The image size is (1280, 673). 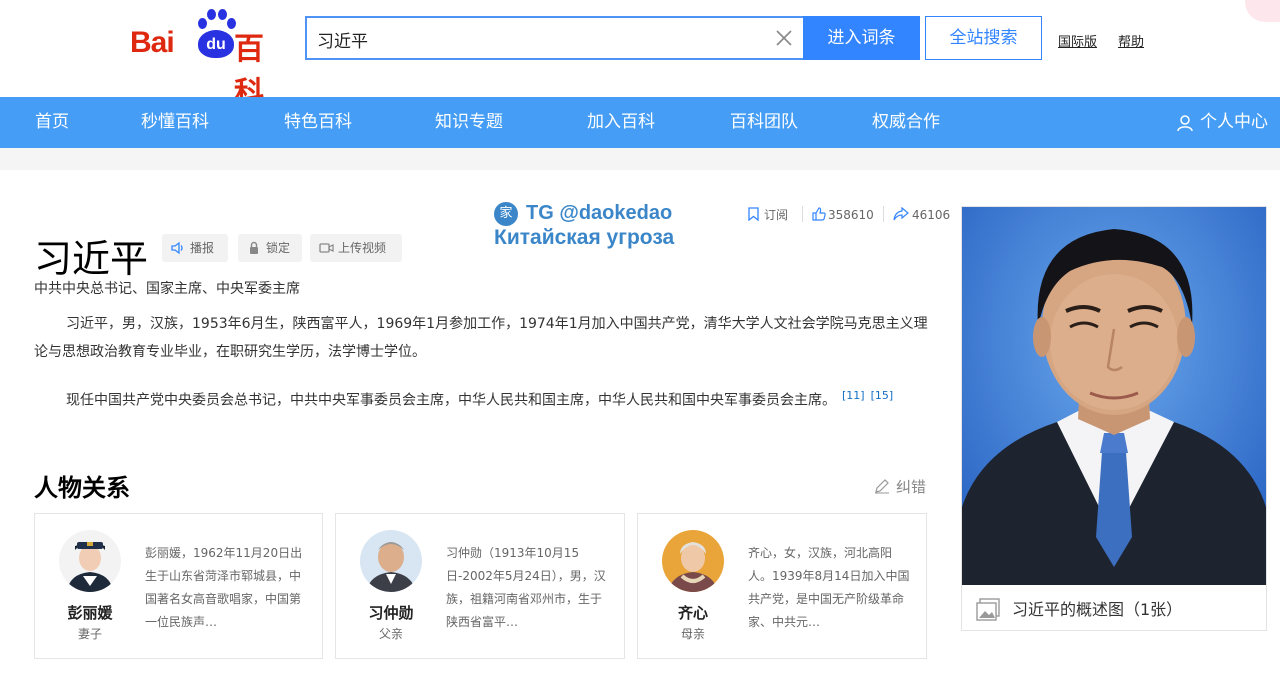 What do you see at coordinates (1262, 11) in the screenshot?
I see `corner-badge-icon` at bounding box center [1262, 11].